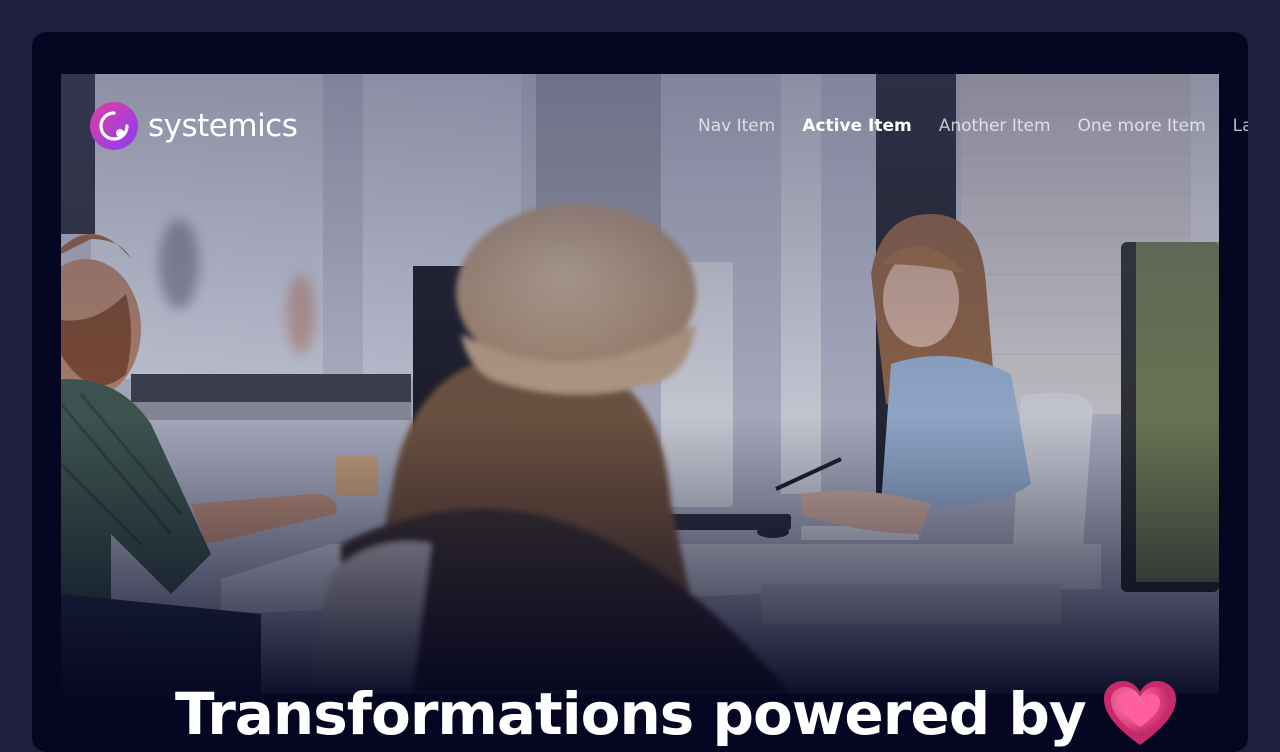 This screenshot has height=752, width=1280. Describe the element at coordinates (1240, 126) in the screenshot. I see `nav-item-last-item: Last Item` at that location.